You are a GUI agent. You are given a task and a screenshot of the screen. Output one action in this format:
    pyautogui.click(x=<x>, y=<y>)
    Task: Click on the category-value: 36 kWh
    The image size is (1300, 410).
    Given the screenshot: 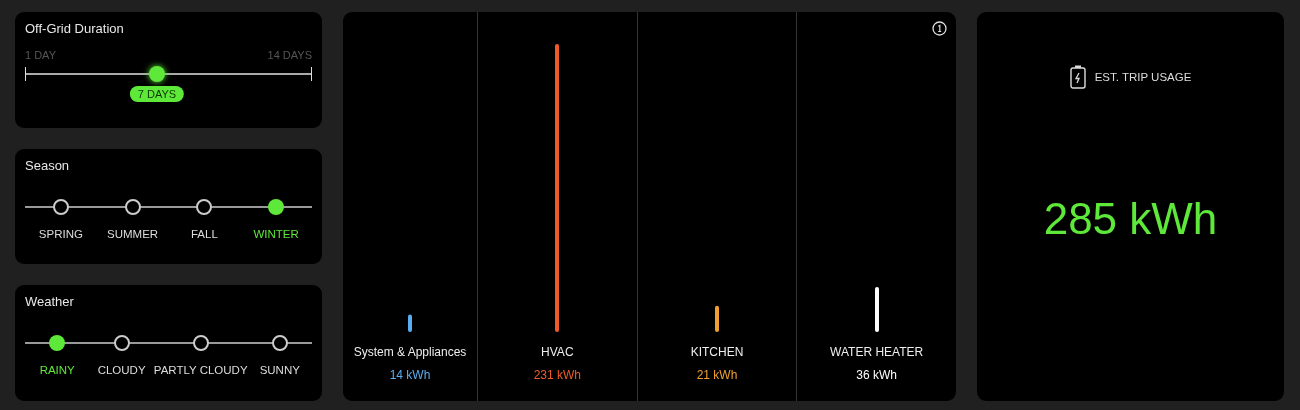 What is the action you would take?
    pyautogui.click(x=876, y=375)
    